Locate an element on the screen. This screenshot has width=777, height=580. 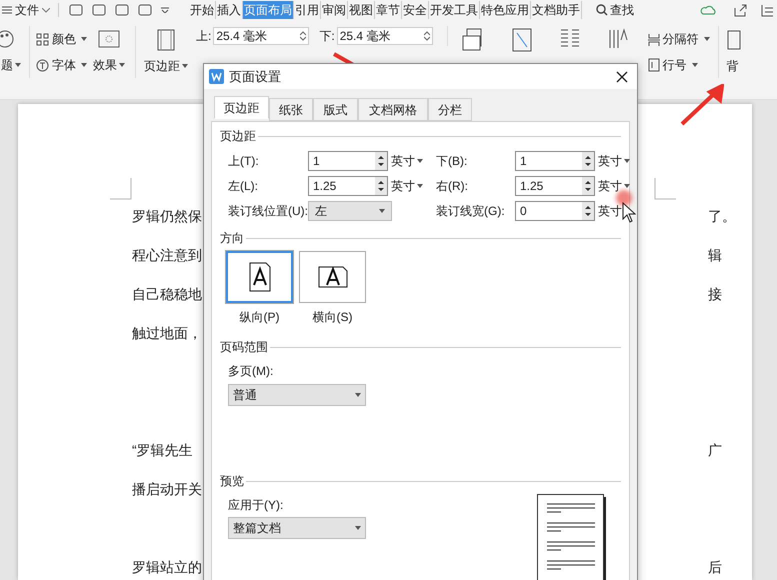
background-button: 背 is located at coordinates (733, 65).